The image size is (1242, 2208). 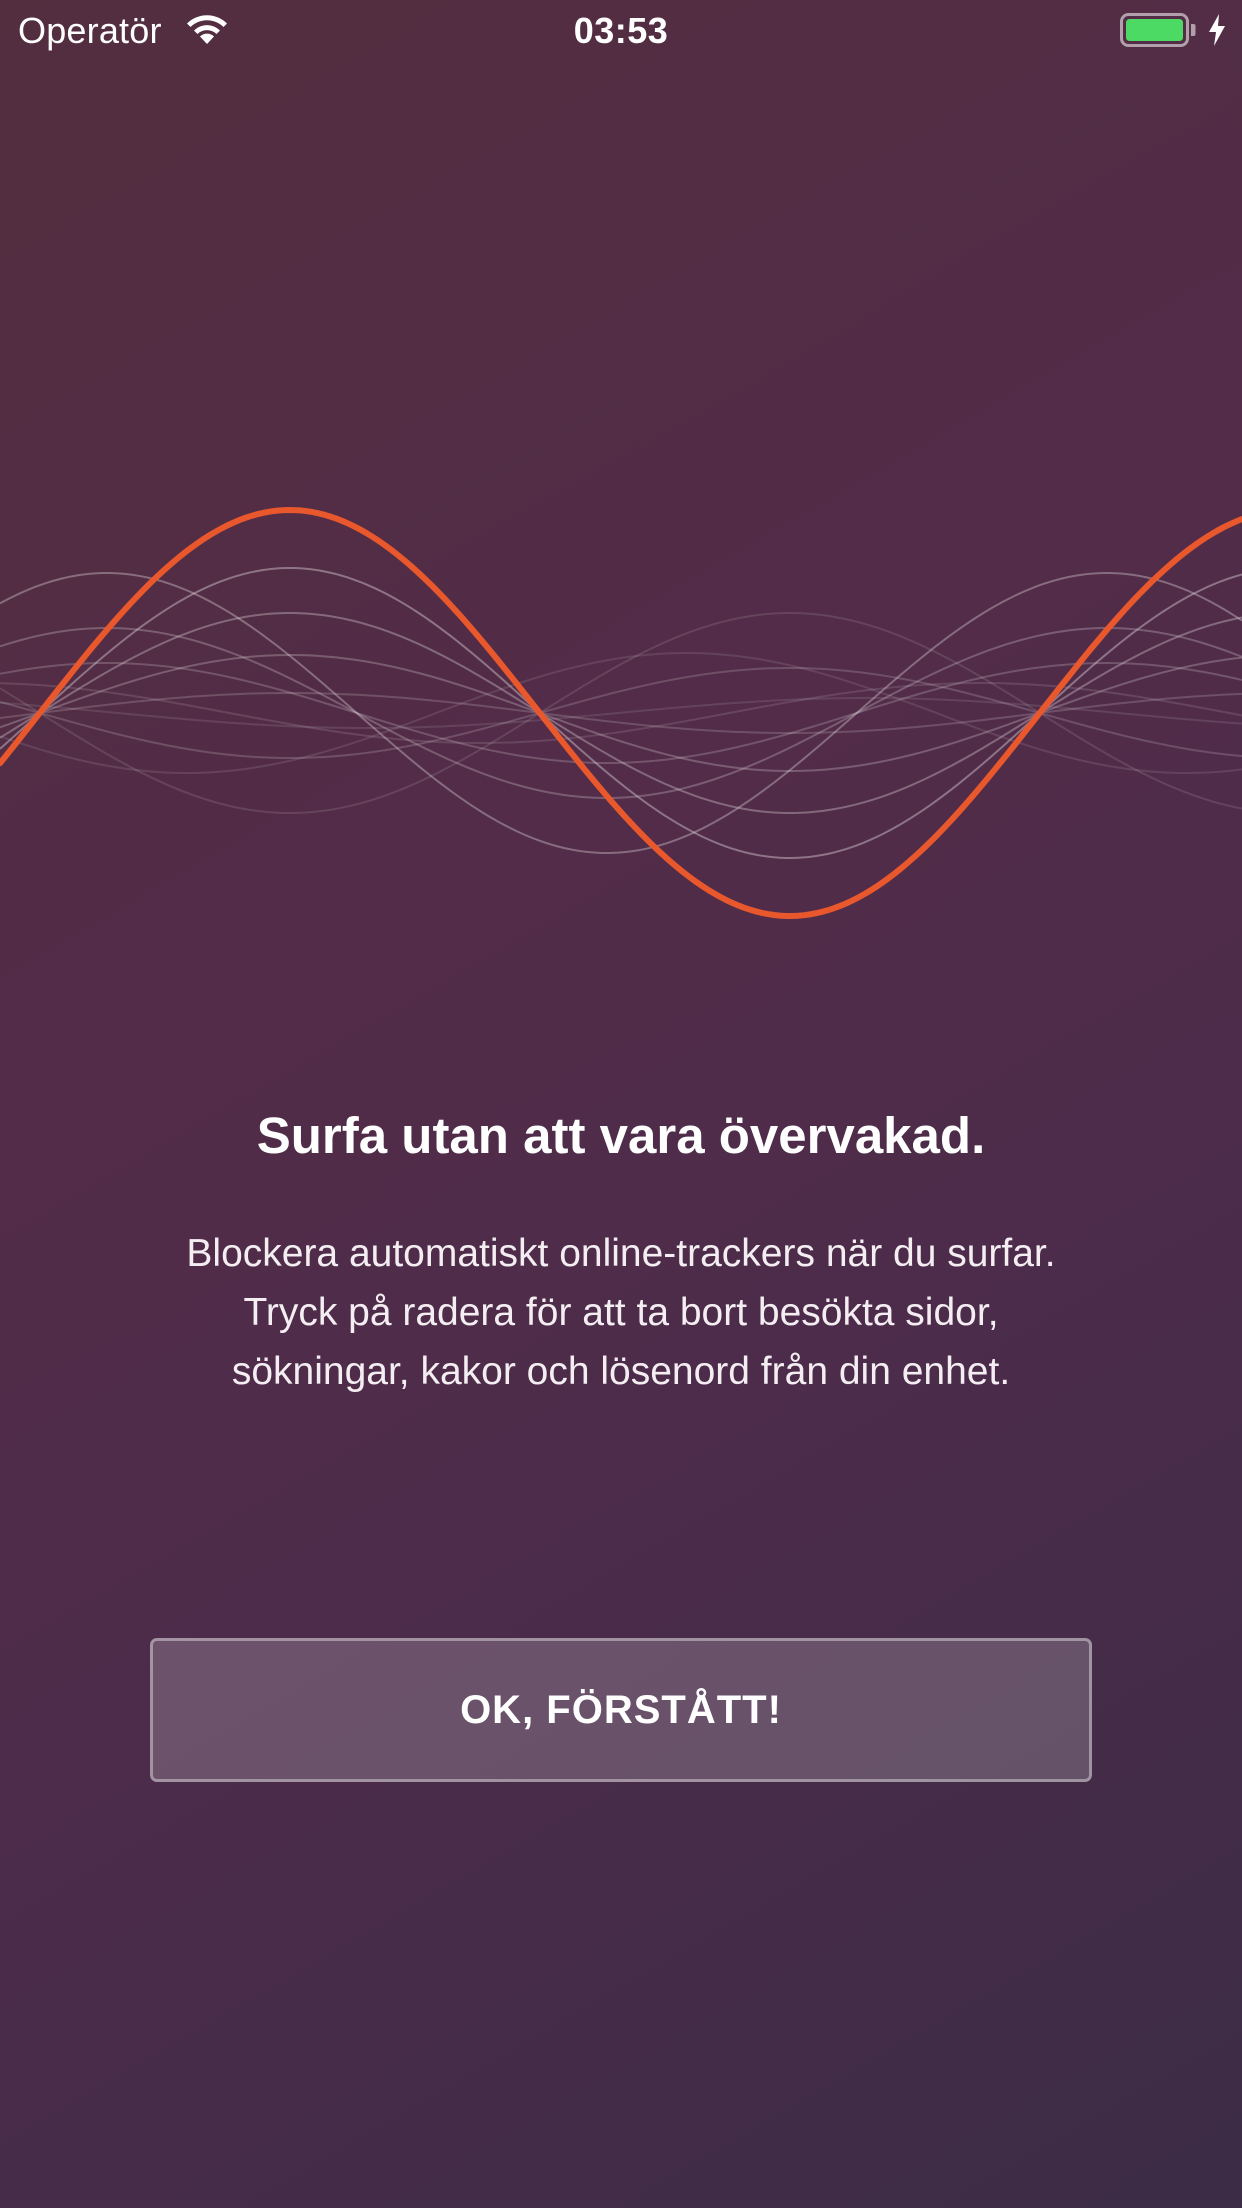 I want to click on ok-understood-button: OK, FÖRSTÅTT!, so click(x=621, y=1710).